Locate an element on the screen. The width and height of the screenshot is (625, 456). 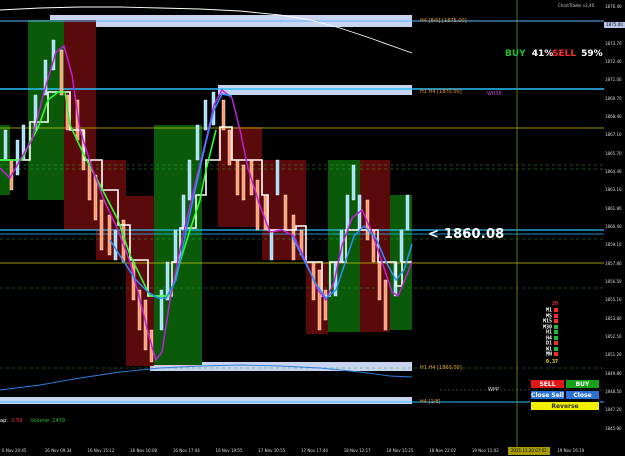
timeframe-header: 20 is located at coordinates (549, 304).